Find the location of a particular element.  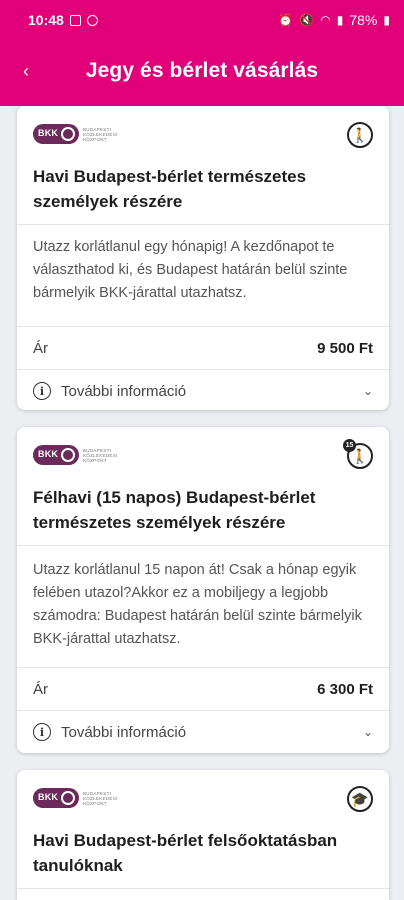

days-badge: 15 is located at coordinates (349, 445).